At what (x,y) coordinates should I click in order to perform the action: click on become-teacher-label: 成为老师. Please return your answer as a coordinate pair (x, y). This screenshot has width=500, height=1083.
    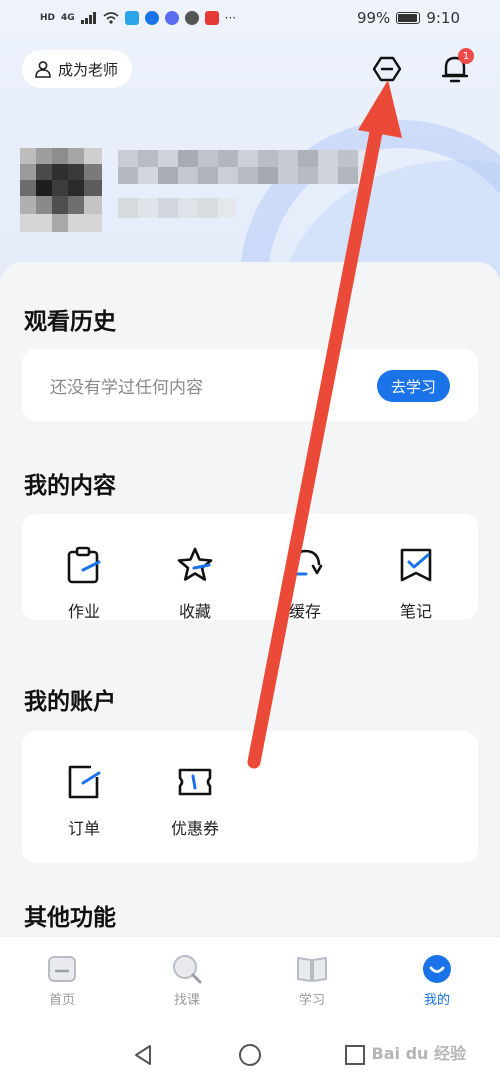
    Looking at the image, I should click on (88, 69).